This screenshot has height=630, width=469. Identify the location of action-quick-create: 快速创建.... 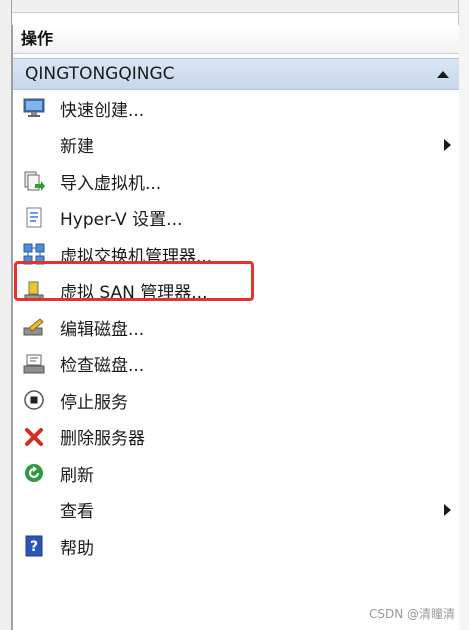
(236, 108).